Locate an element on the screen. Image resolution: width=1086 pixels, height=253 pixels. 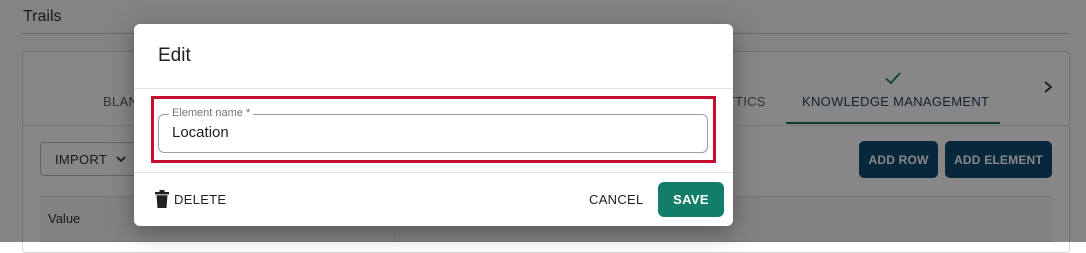
element-name-field: Element name * is located at coordinates (433, 130).